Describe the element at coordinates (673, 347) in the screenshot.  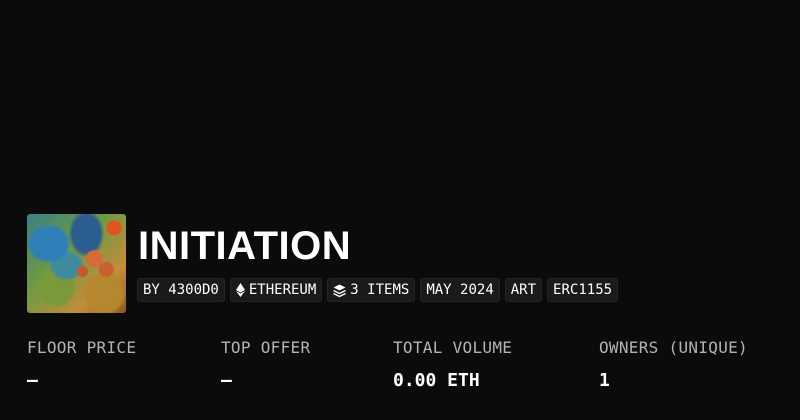
I see `owners-label: OWNERS (UNIQUE)` at that location.